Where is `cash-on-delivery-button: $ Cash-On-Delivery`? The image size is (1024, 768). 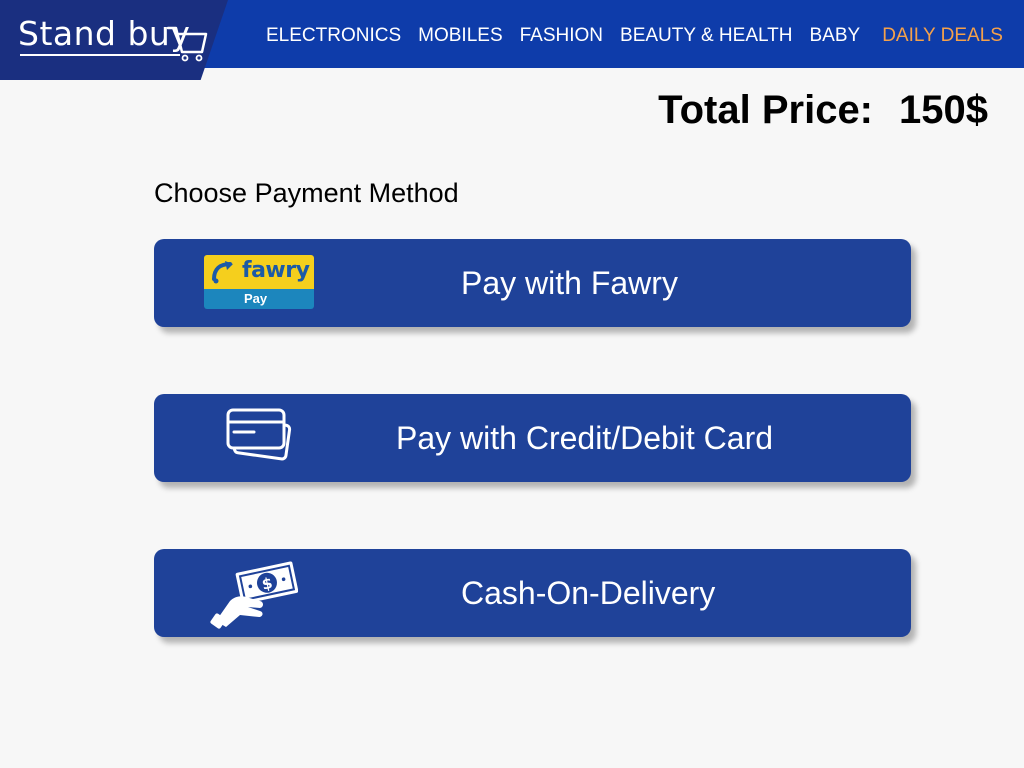 cash-on-delivery-button: $ Cash-On-Delivery is located at coordinates (532, 593).